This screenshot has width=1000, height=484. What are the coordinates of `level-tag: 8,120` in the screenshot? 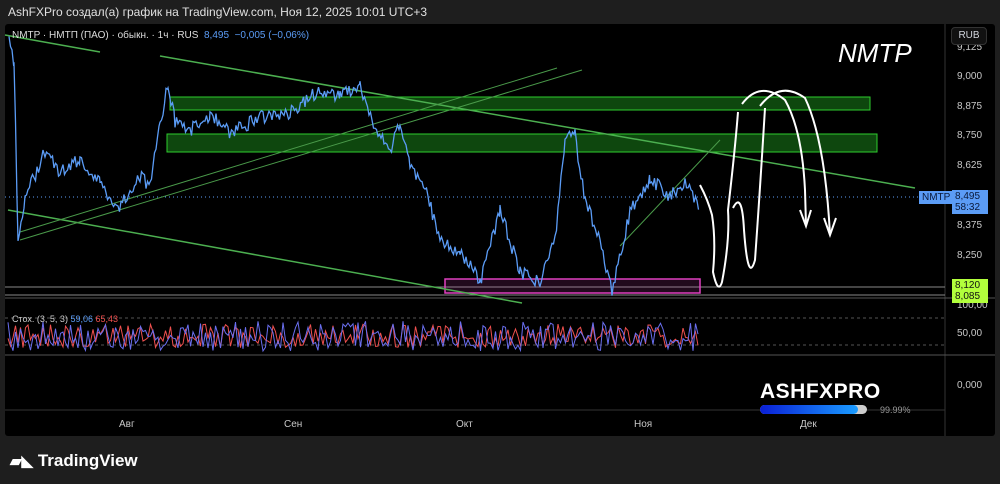 It's located at (968, 285).